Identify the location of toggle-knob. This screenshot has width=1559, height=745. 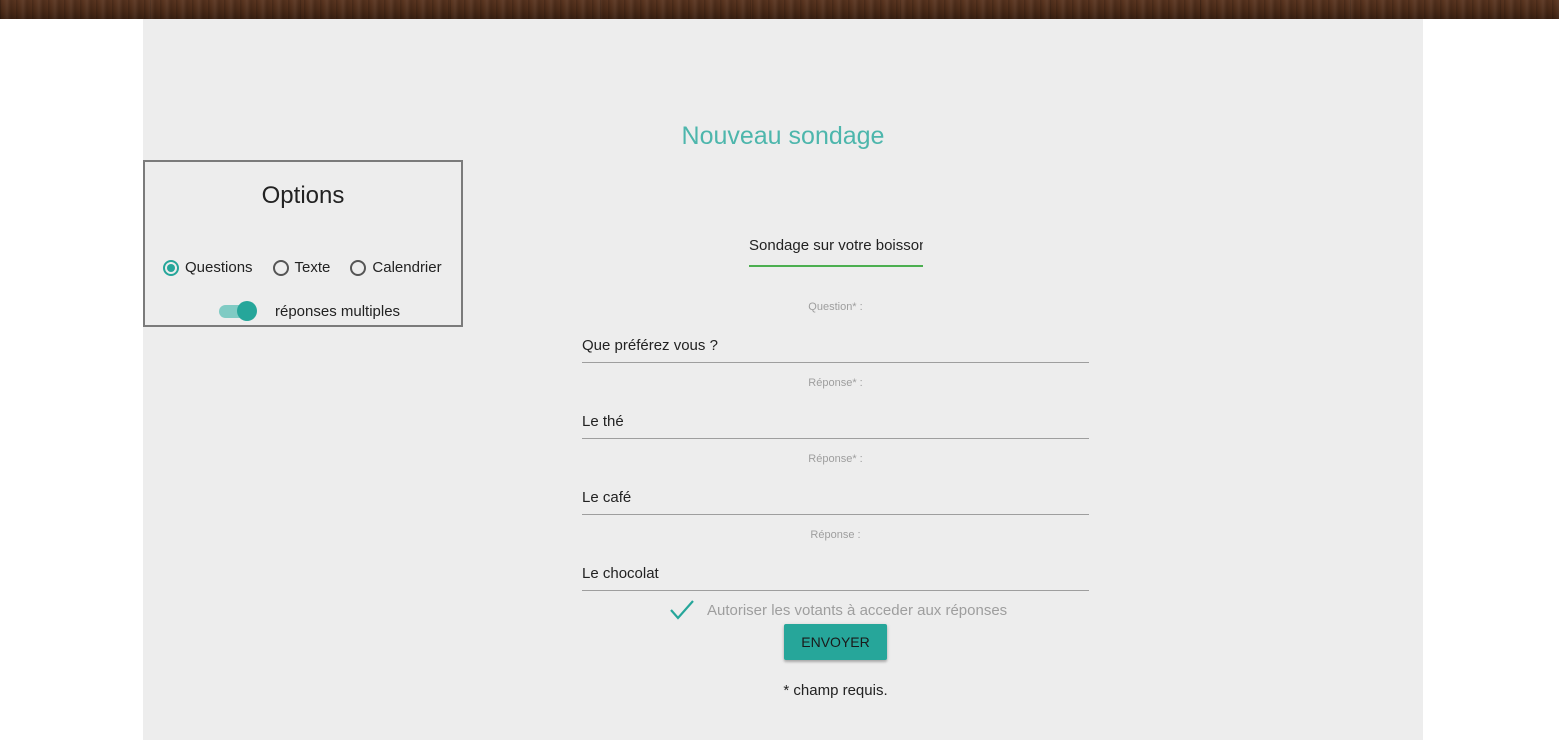
(247, 311).